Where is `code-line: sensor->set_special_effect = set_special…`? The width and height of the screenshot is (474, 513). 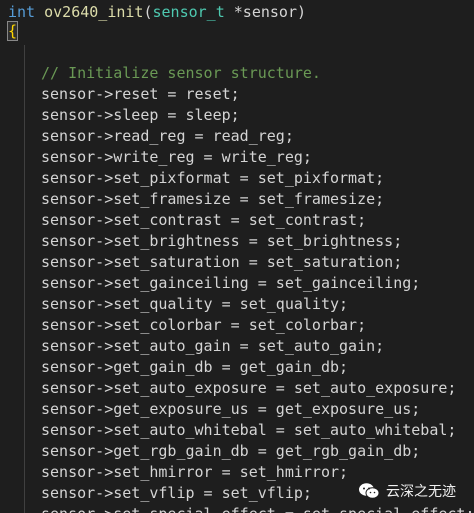
code-line: sensor->set_special_effect = set_special… is located at coordinates (237, 508).